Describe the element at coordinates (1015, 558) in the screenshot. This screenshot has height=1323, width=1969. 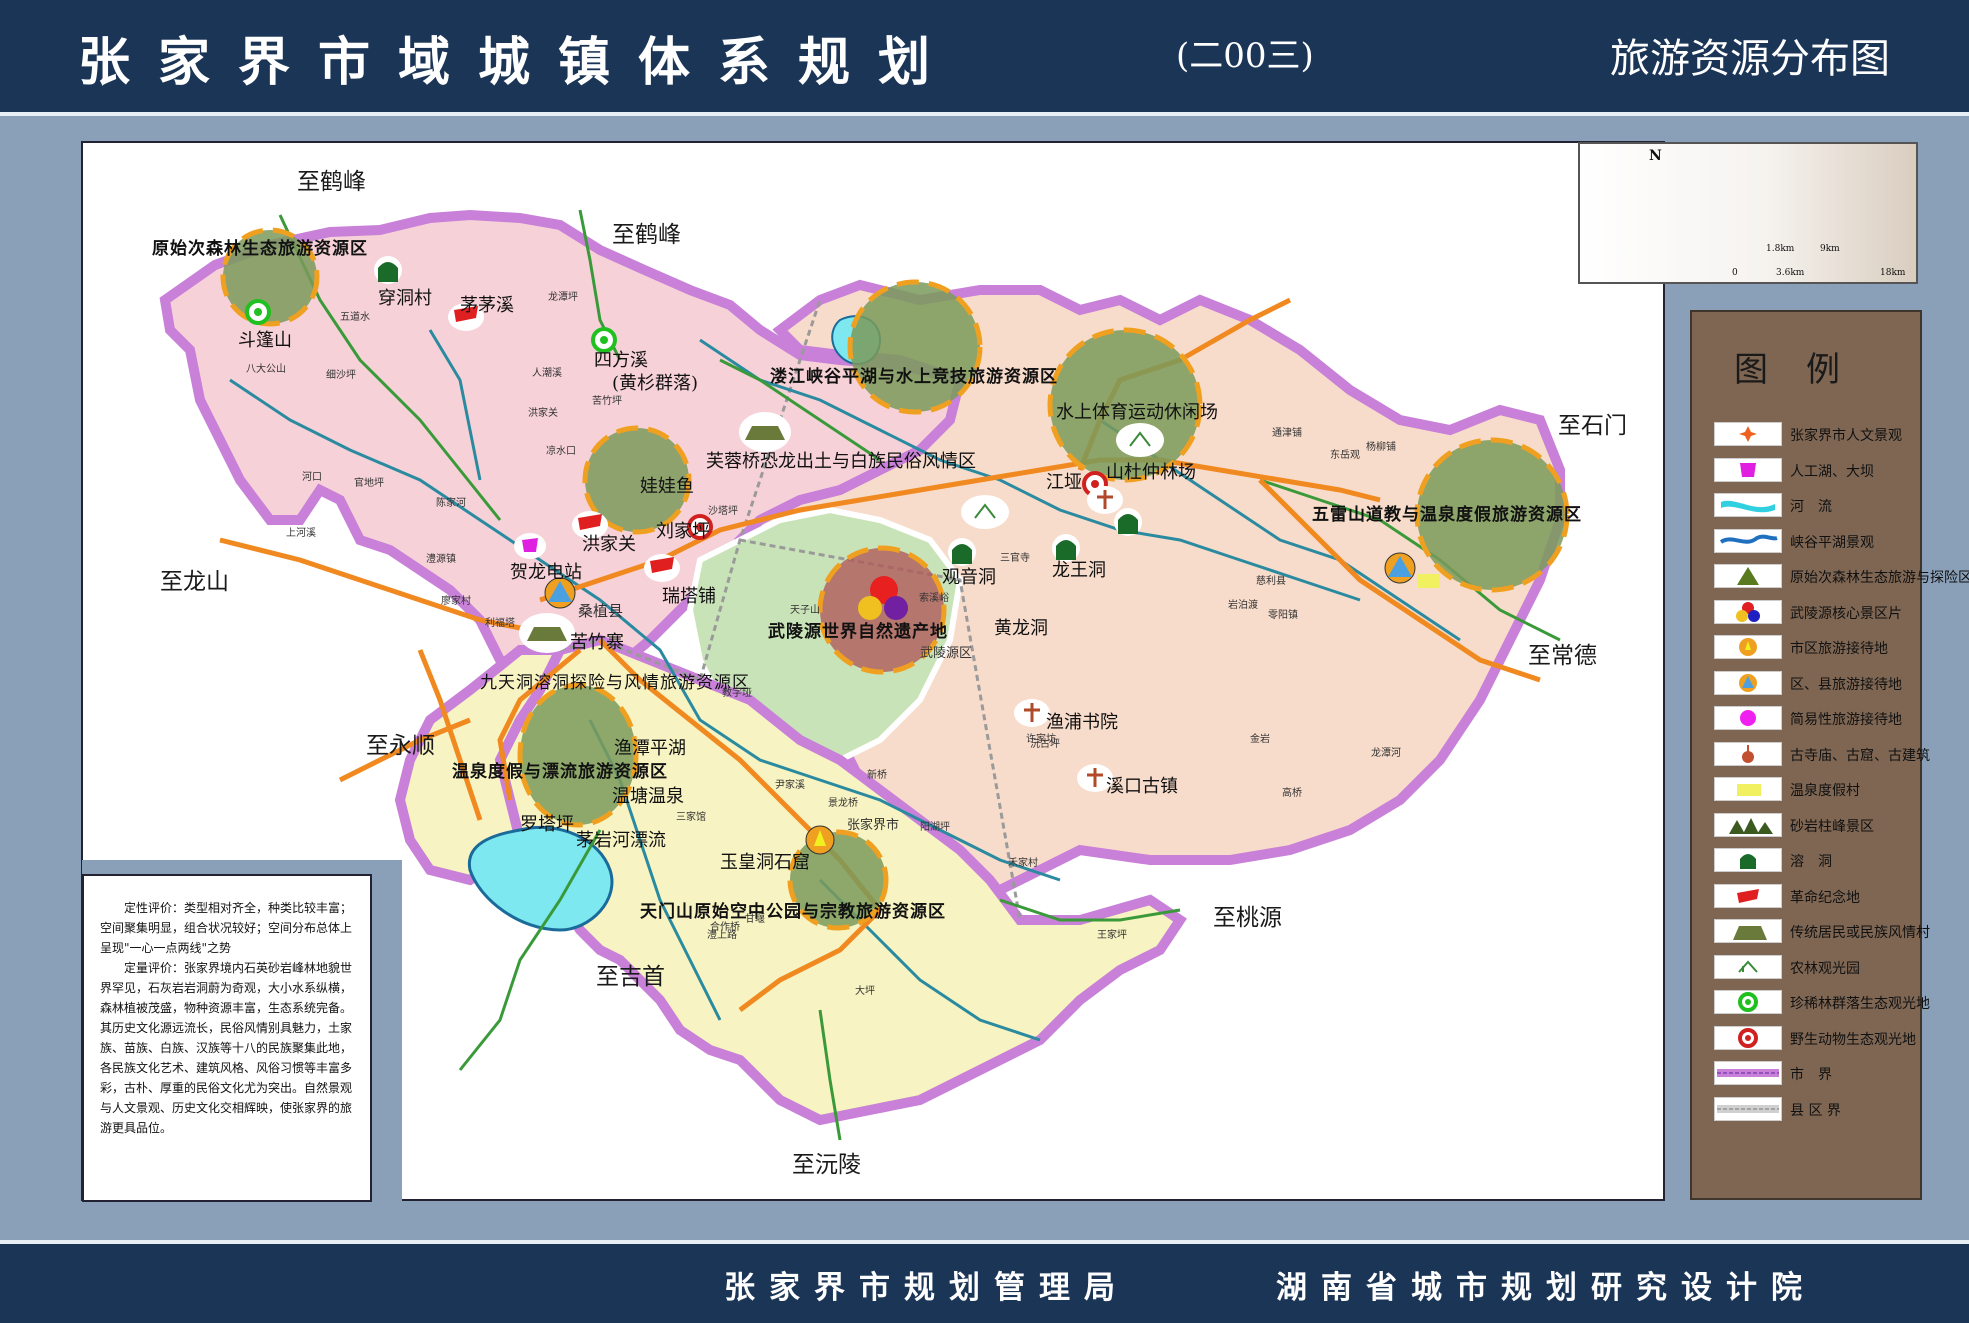
I see `place-label: 三官寺` at that location.